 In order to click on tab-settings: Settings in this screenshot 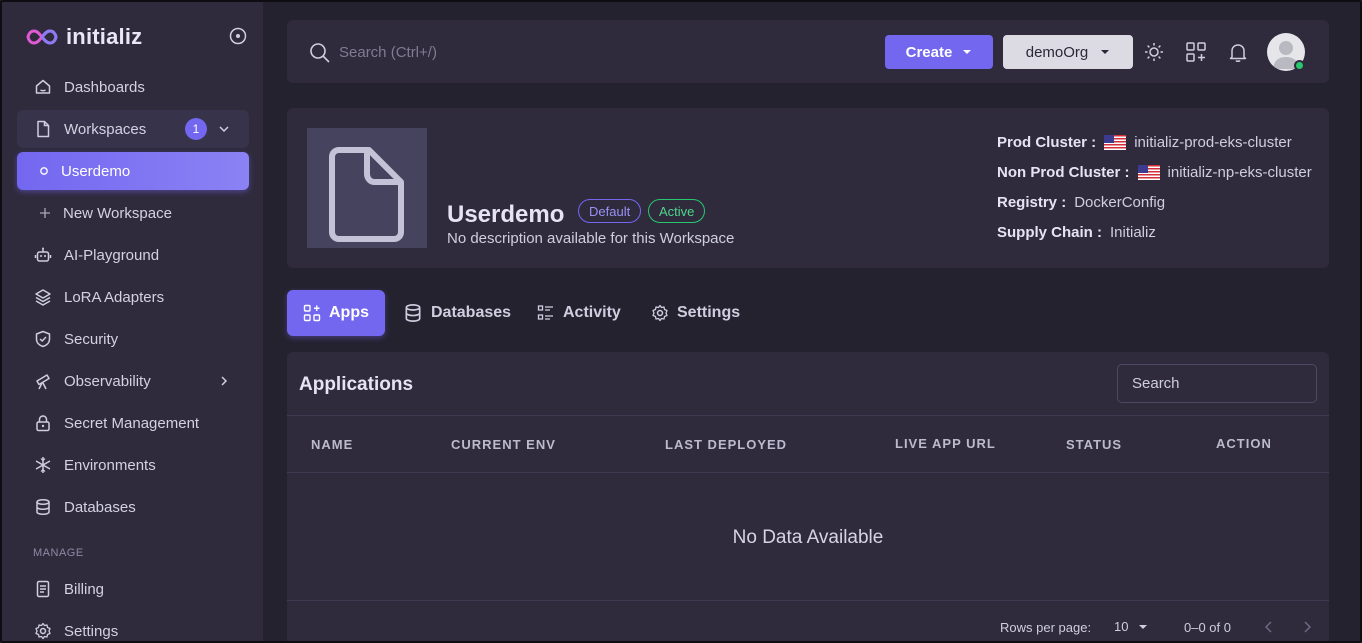, I will do `click(695, 313)`.